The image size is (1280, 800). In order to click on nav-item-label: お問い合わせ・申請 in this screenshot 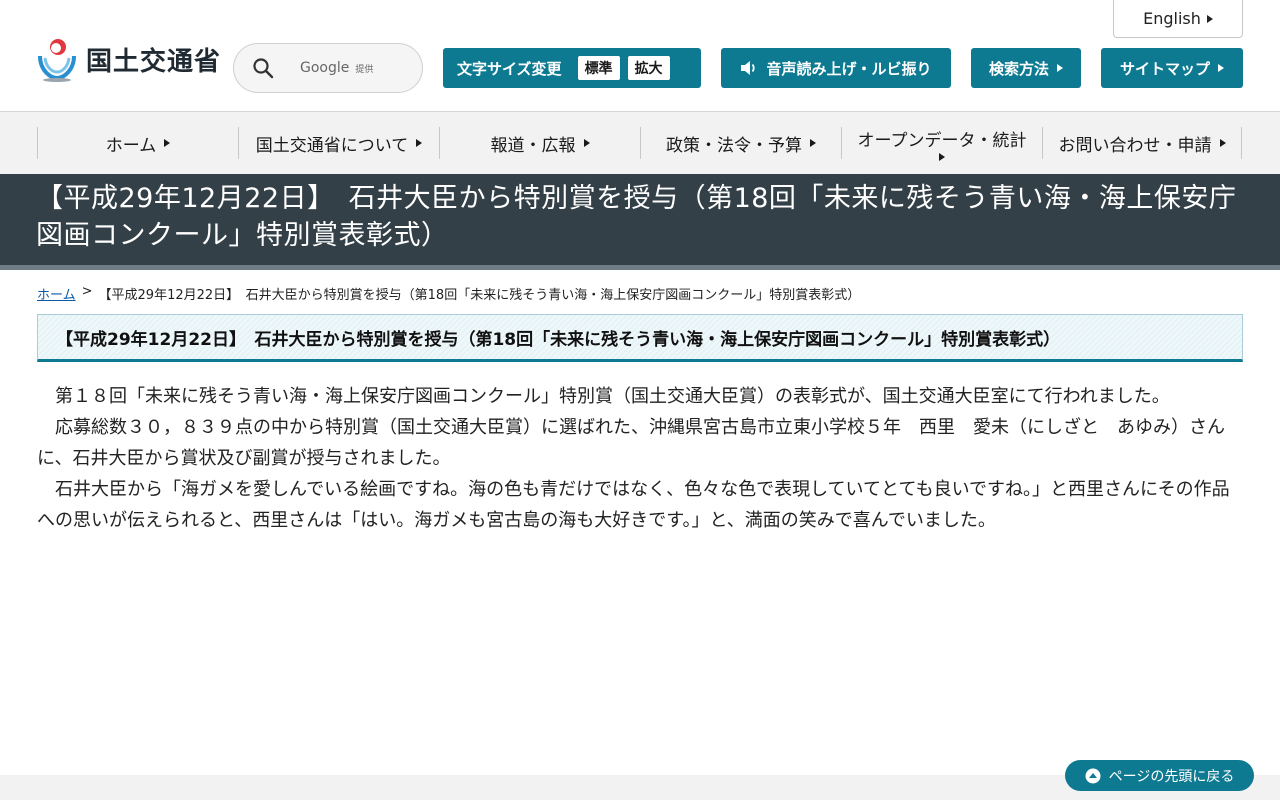, I will do `click(1135, 145)`.